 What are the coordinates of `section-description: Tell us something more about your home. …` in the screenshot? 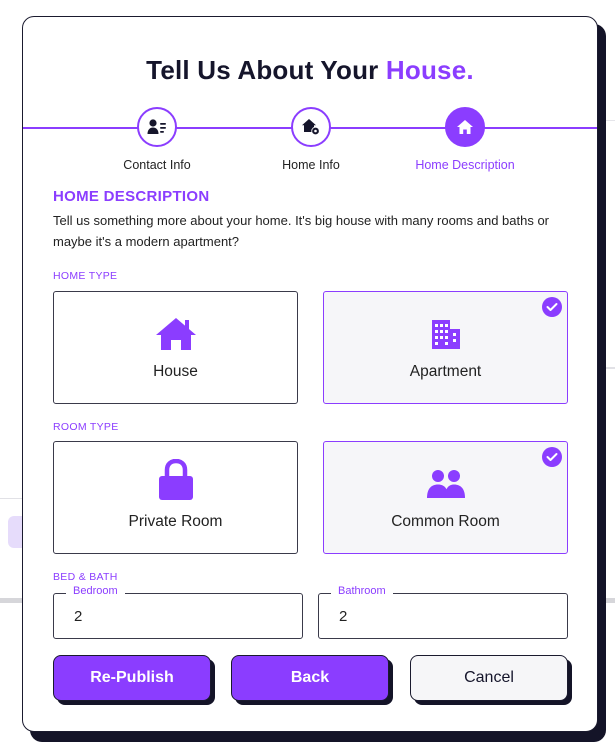 It's located at (301, 231).